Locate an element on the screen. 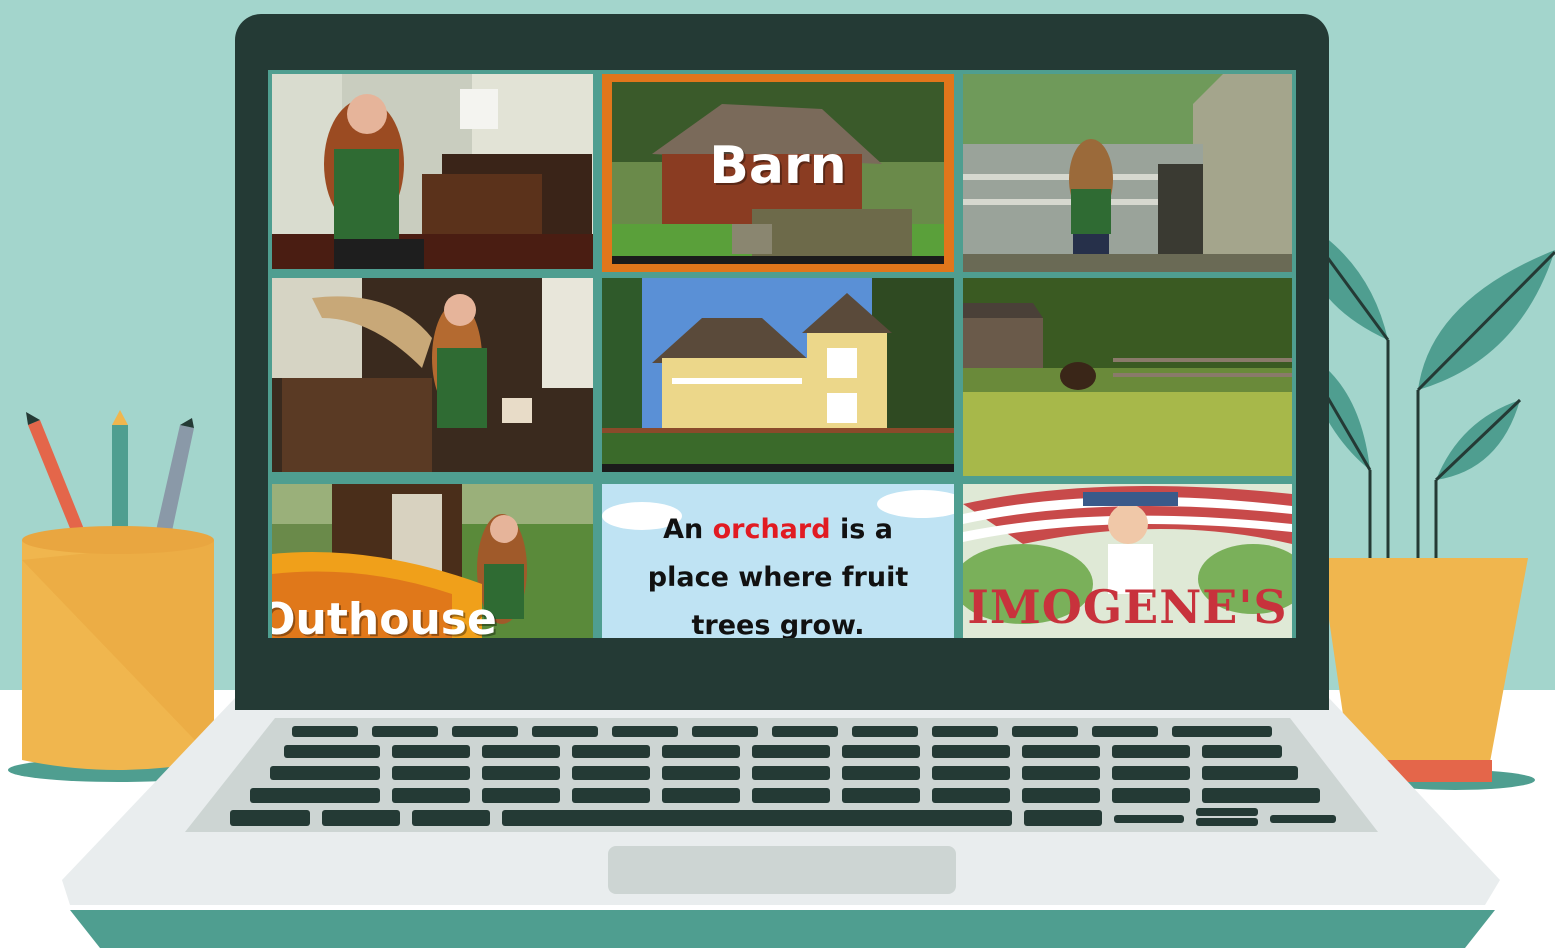 The height and width of the screenshot is (948, 1555). pencil-cup is located at coordinates (118, 596).